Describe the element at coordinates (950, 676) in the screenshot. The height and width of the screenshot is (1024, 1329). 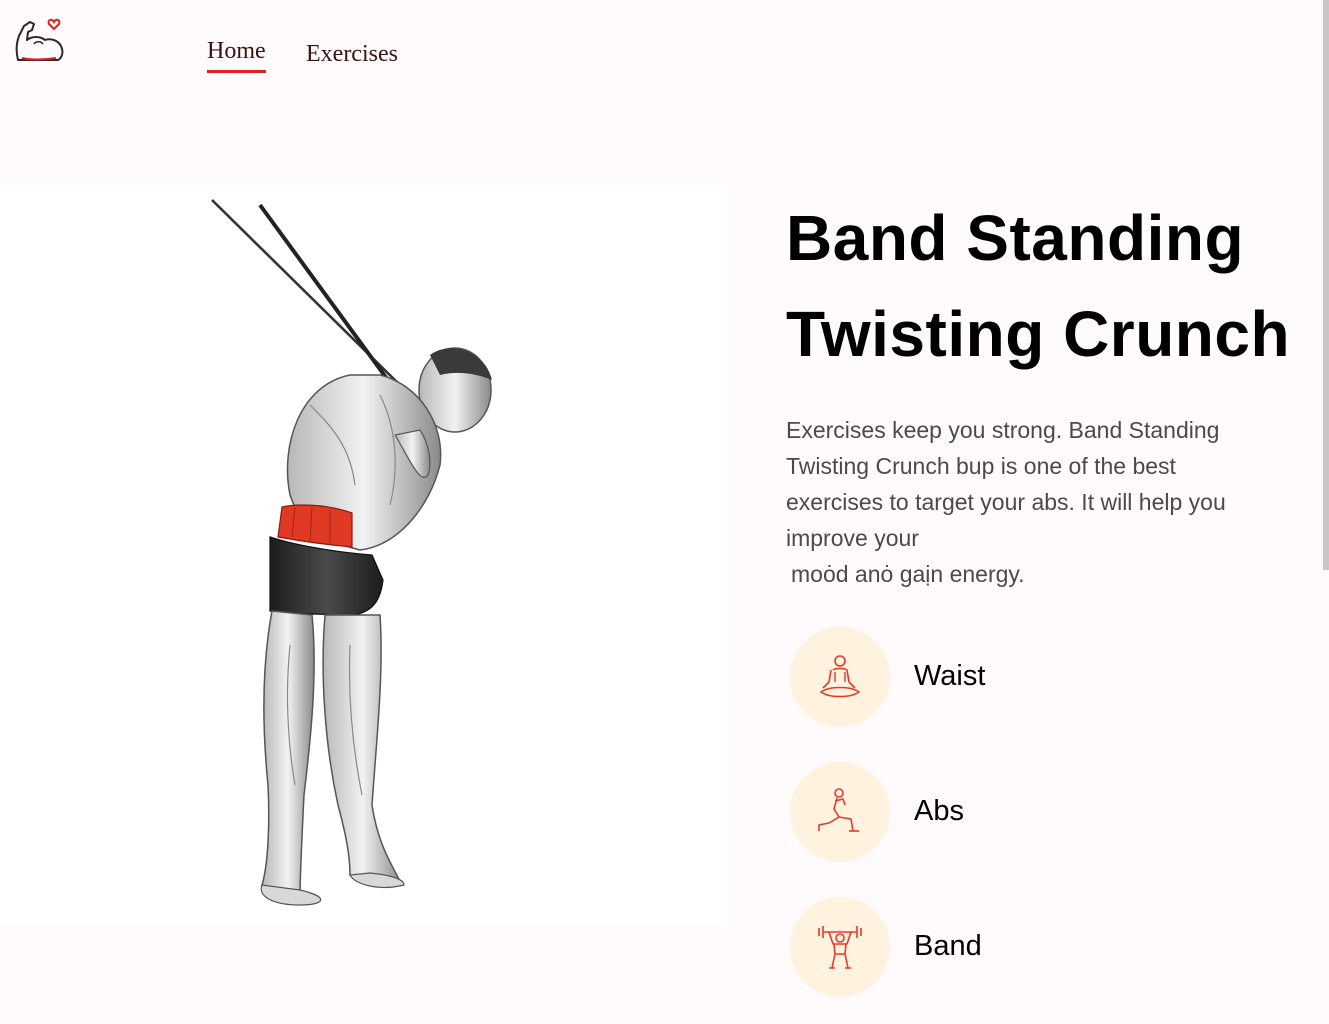
I see `detail-label-waist: Waist` at that location.